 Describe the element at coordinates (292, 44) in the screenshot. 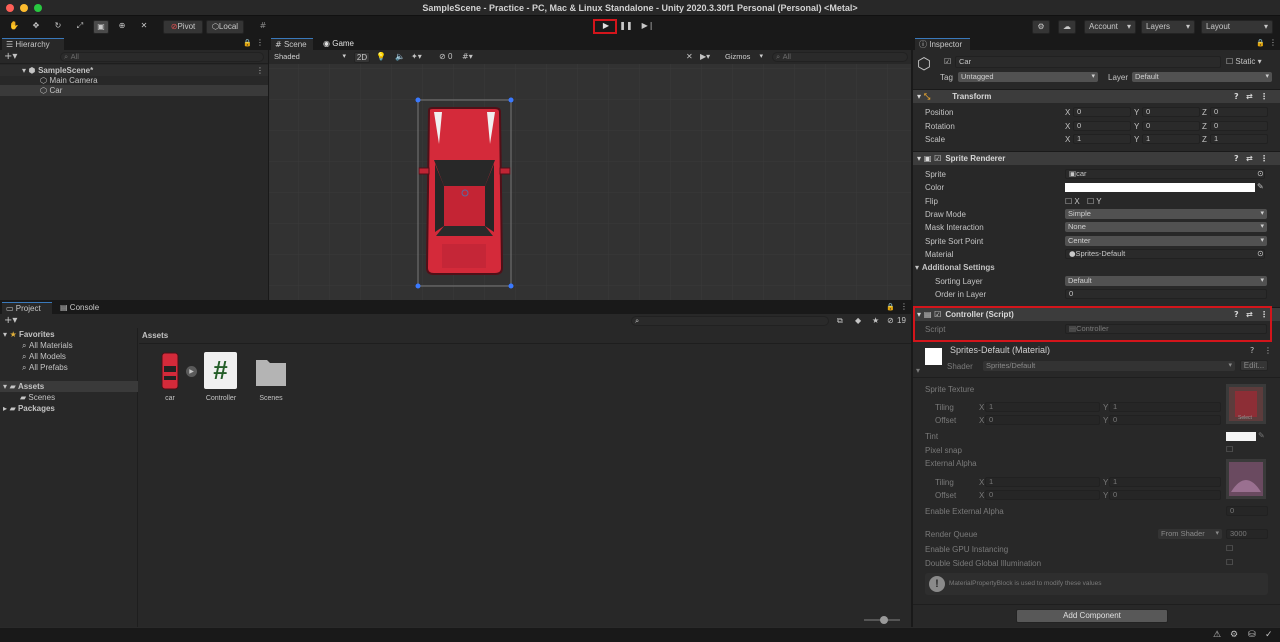

I see `tab-scene: # Scene` at that location.